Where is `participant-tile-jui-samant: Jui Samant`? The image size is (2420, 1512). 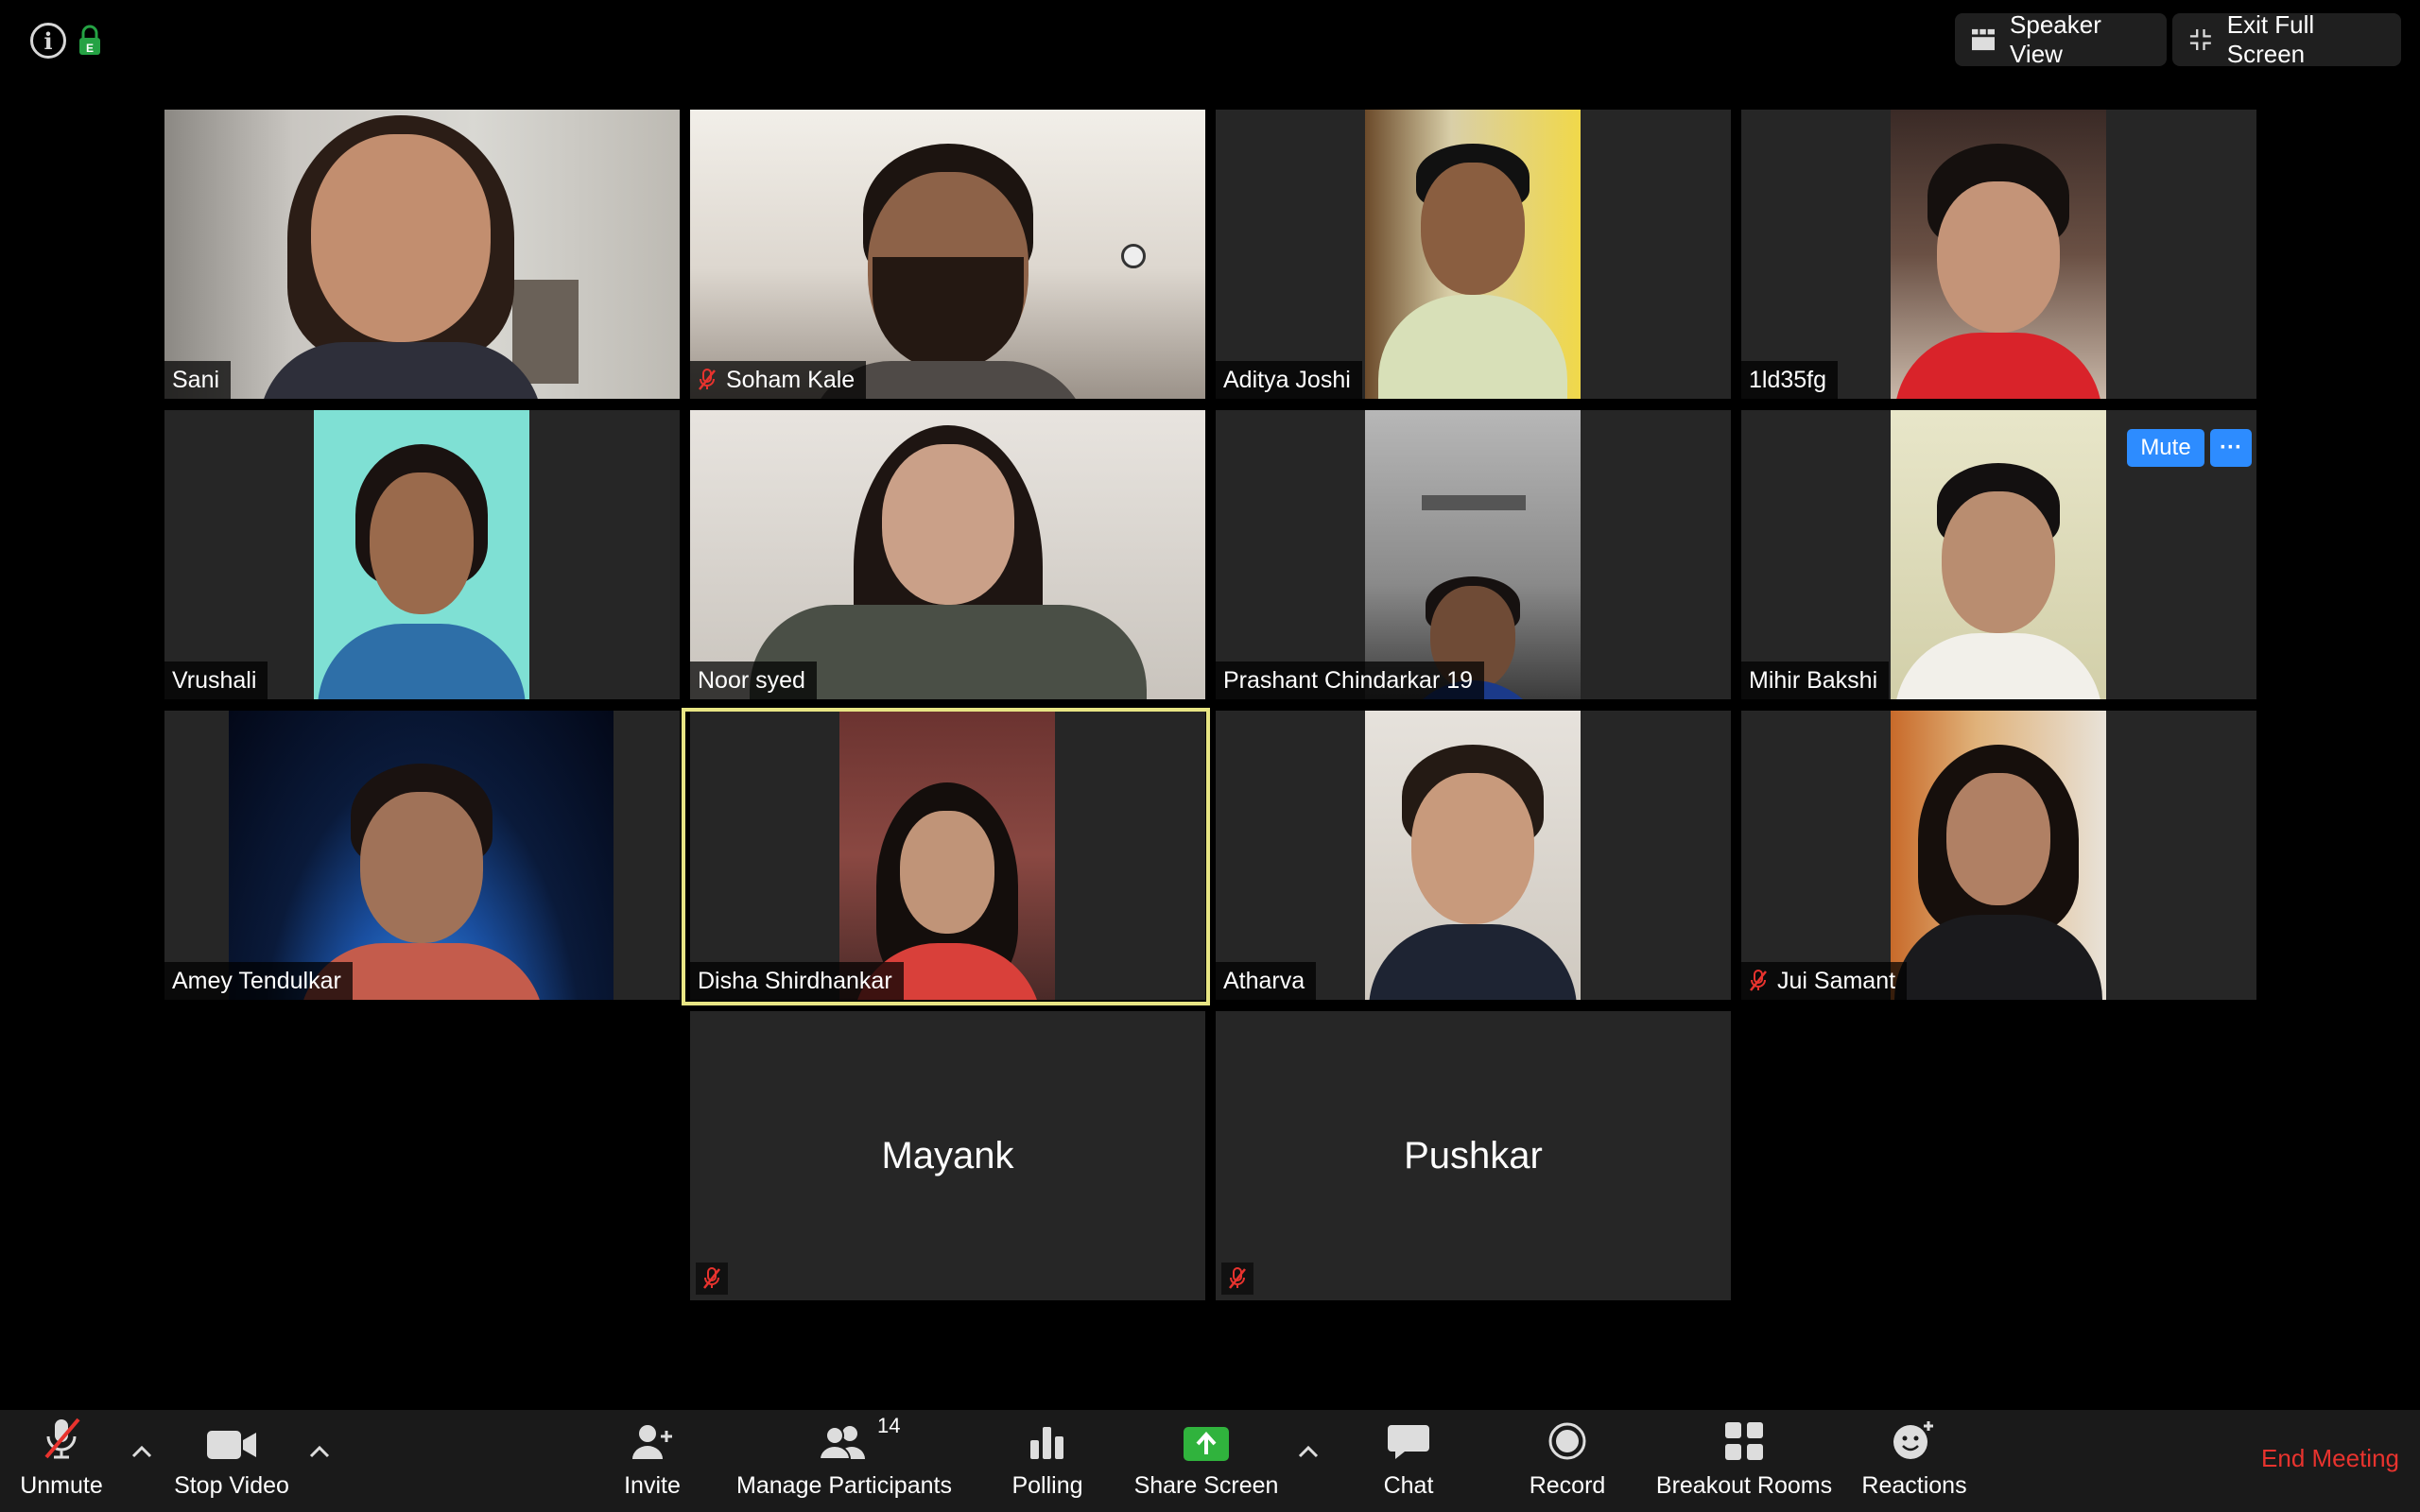 participant-tile-jui-samant: Jui Samant is located at coordinates (1998, 855).